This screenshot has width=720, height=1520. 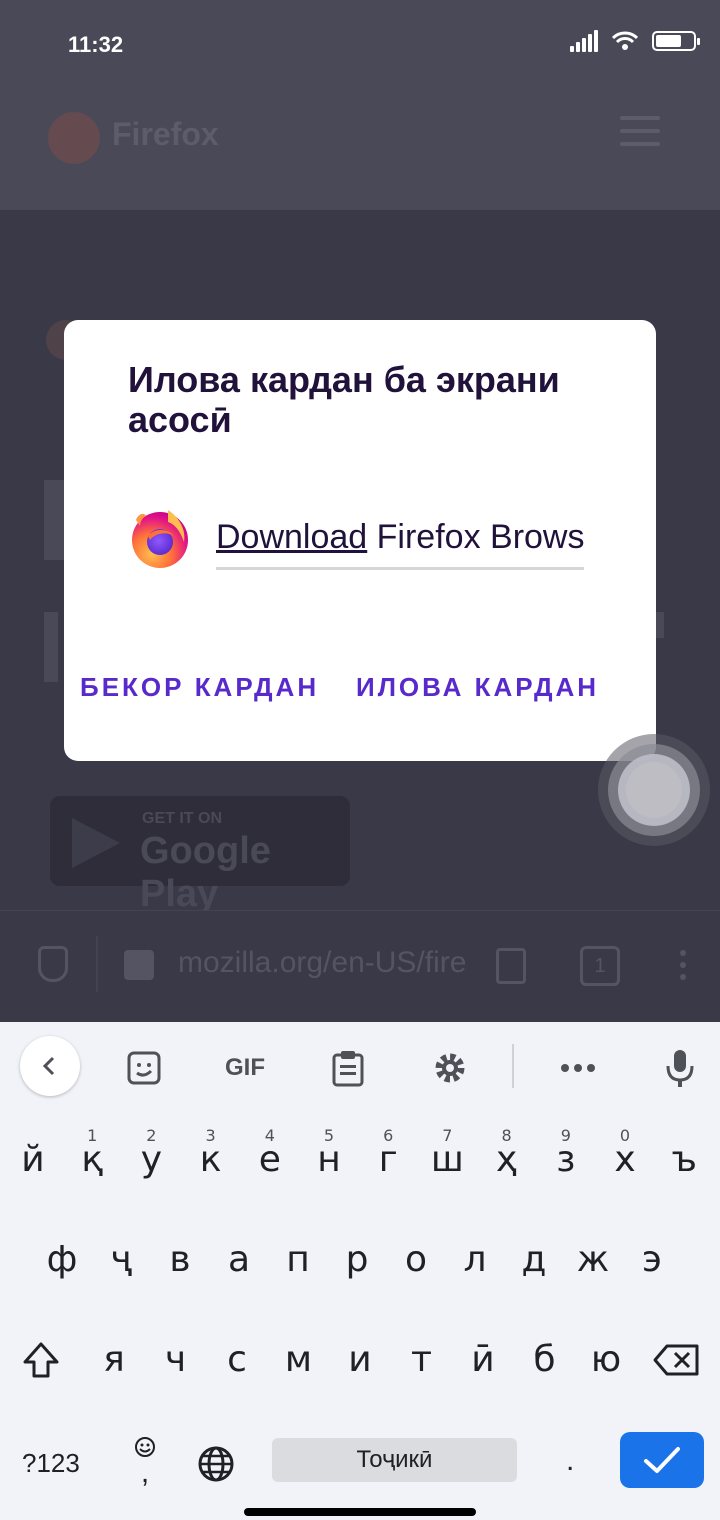 I want to click on key-label: и, so click(x=360, y=1359).